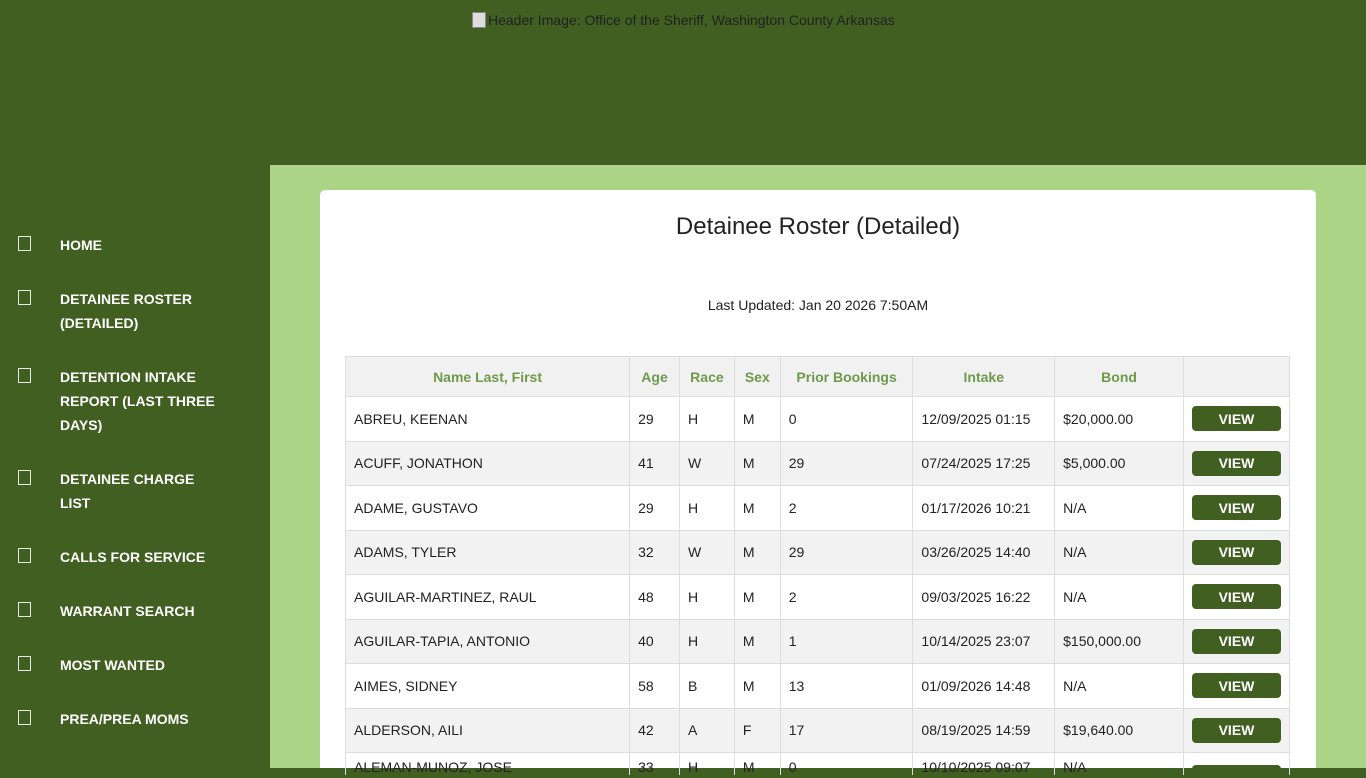 The image size is (1366, 778). I want to click on sidebar-item-home: HOME, so click(135, 249).